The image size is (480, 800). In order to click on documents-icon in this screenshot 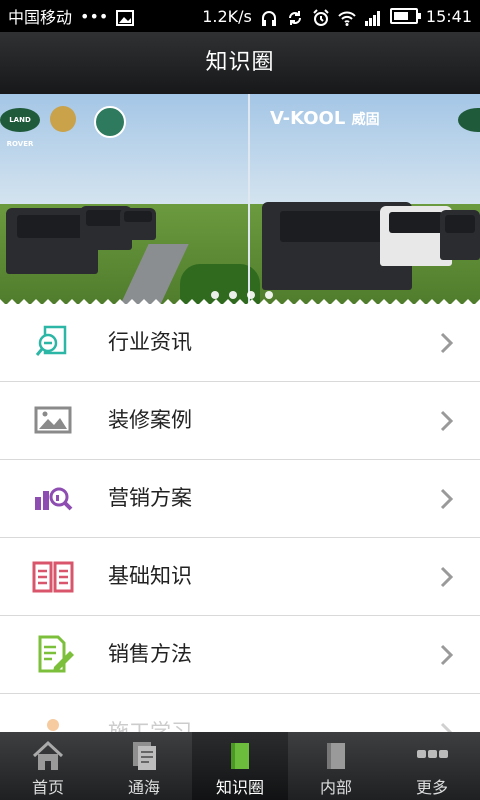, I will do `click(144, 756)`.